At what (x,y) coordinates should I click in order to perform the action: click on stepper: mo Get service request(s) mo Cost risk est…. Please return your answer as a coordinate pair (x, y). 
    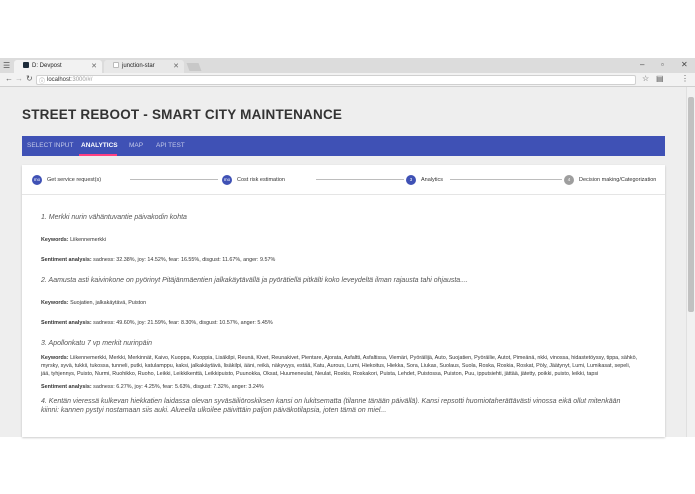
    Looking at the image, I should click on (343, 180).